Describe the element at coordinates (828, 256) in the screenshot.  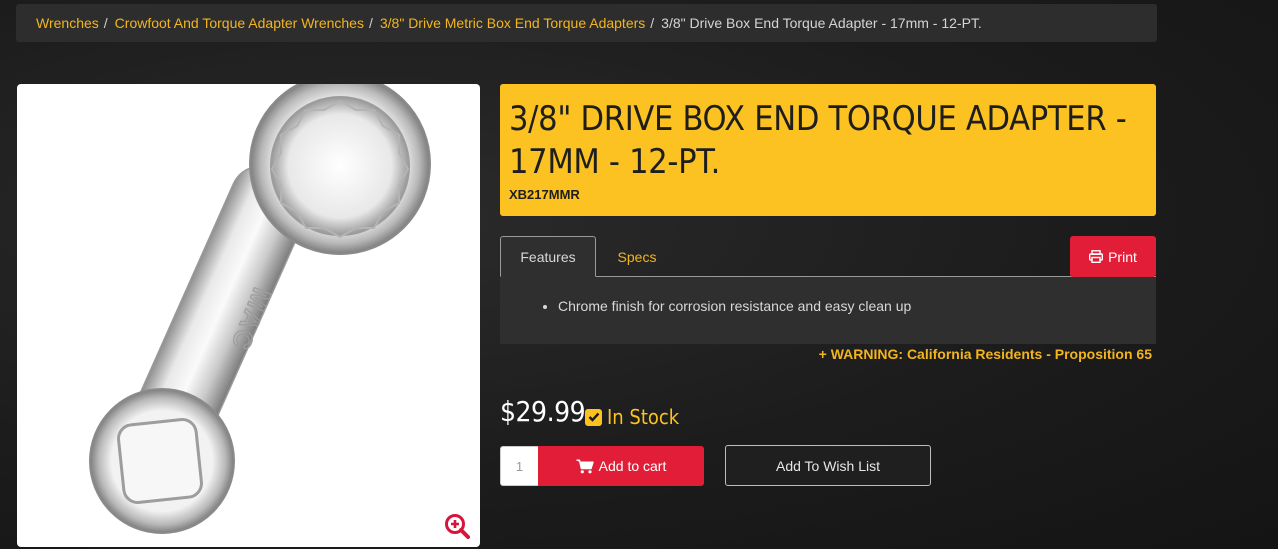
I see `product-tabs: Features Specs Print` at that location.